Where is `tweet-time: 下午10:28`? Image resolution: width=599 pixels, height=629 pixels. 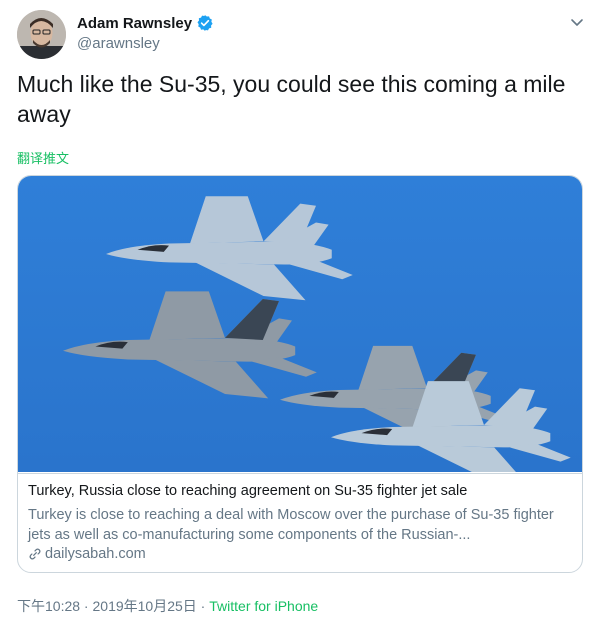
tweet-time: 下午10:28 is located at coordinates (48, 606).